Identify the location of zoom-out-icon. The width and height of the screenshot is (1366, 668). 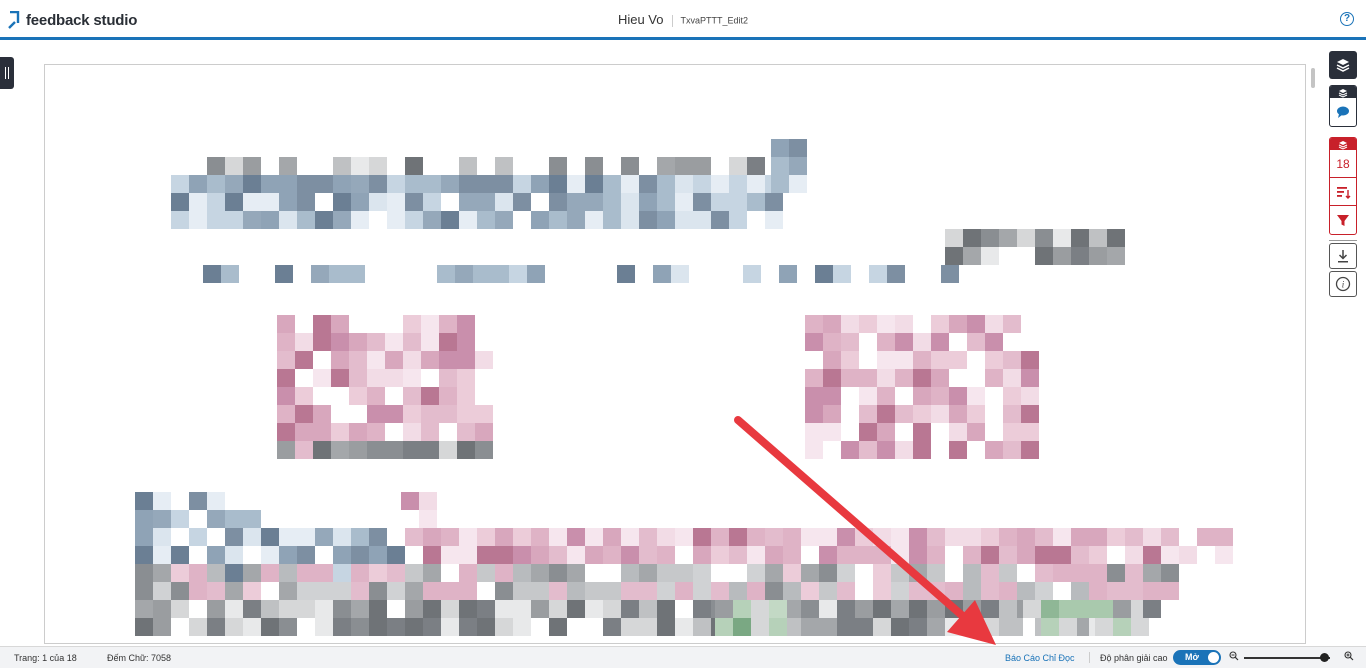
(1234, 656).